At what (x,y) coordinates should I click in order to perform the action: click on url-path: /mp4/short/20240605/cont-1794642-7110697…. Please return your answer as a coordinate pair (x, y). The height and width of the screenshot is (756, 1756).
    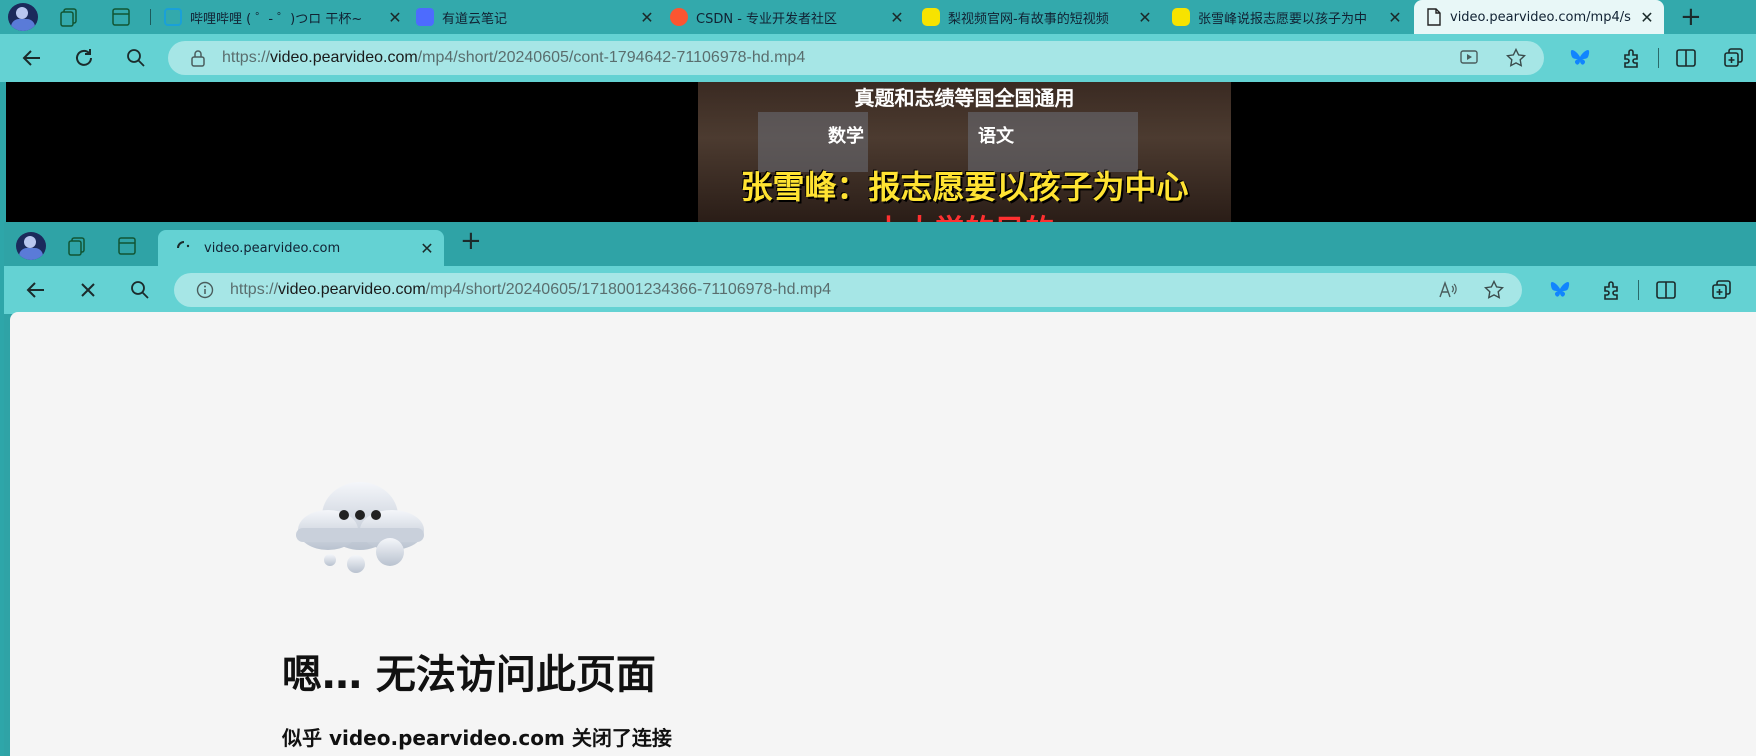
    Looking at the image, I should click on (611, 57).